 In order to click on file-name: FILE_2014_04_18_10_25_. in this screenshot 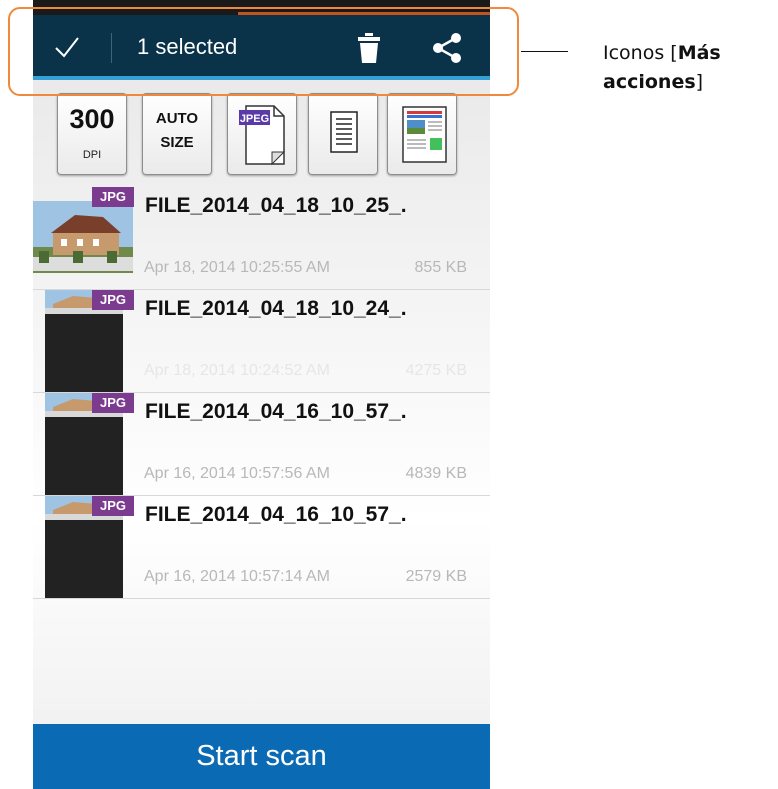, I will do `click(276, 205)`.